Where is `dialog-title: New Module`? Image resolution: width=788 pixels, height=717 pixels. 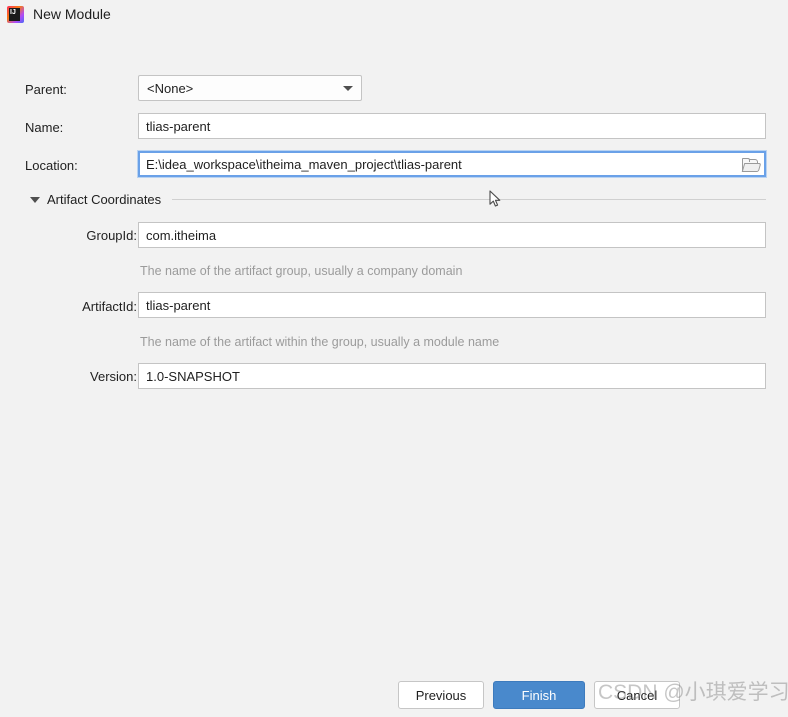 dialog-title: New Module is located at coordinates (72, 14).